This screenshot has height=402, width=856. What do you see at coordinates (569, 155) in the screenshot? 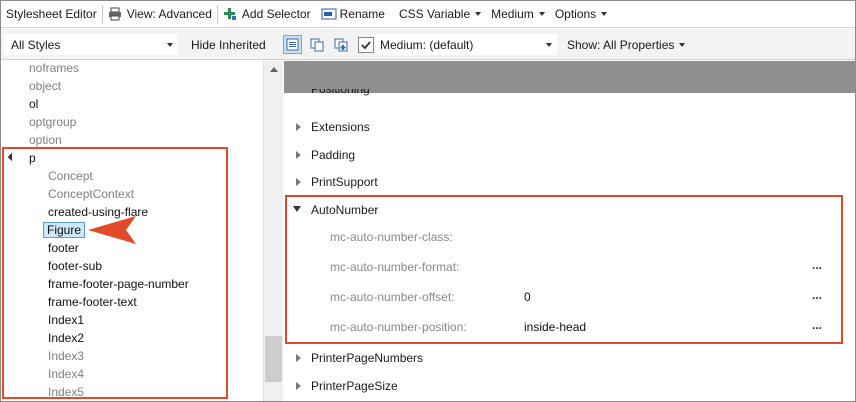
I see `category-padding: Padding` at bounding box center [569, 155].